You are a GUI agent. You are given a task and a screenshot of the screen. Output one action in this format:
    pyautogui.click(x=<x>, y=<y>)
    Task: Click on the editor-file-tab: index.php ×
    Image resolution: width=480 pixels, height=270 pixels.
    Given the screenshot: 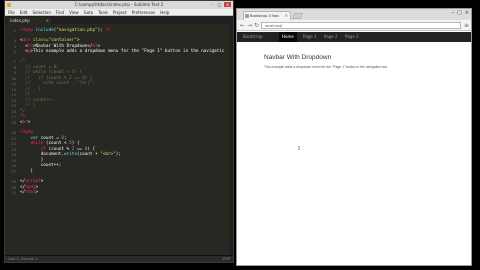 What is the action you would take?
    pyautogui.click(x=29, y=20)
    